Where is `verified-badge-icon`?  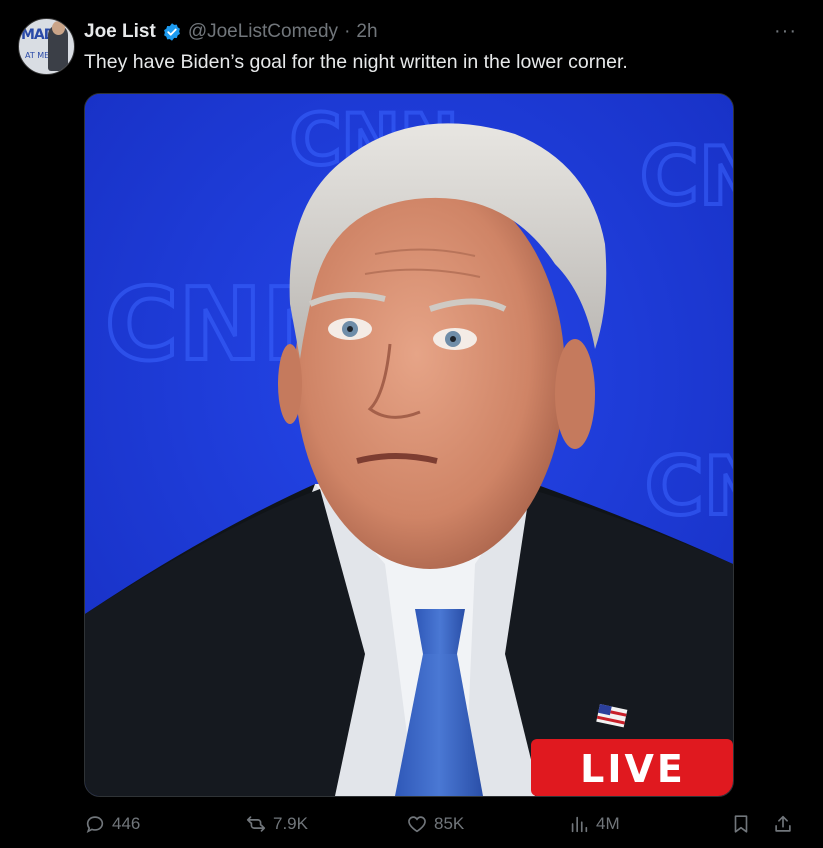
verified-badge-icon is located at coordinates (171, 32).